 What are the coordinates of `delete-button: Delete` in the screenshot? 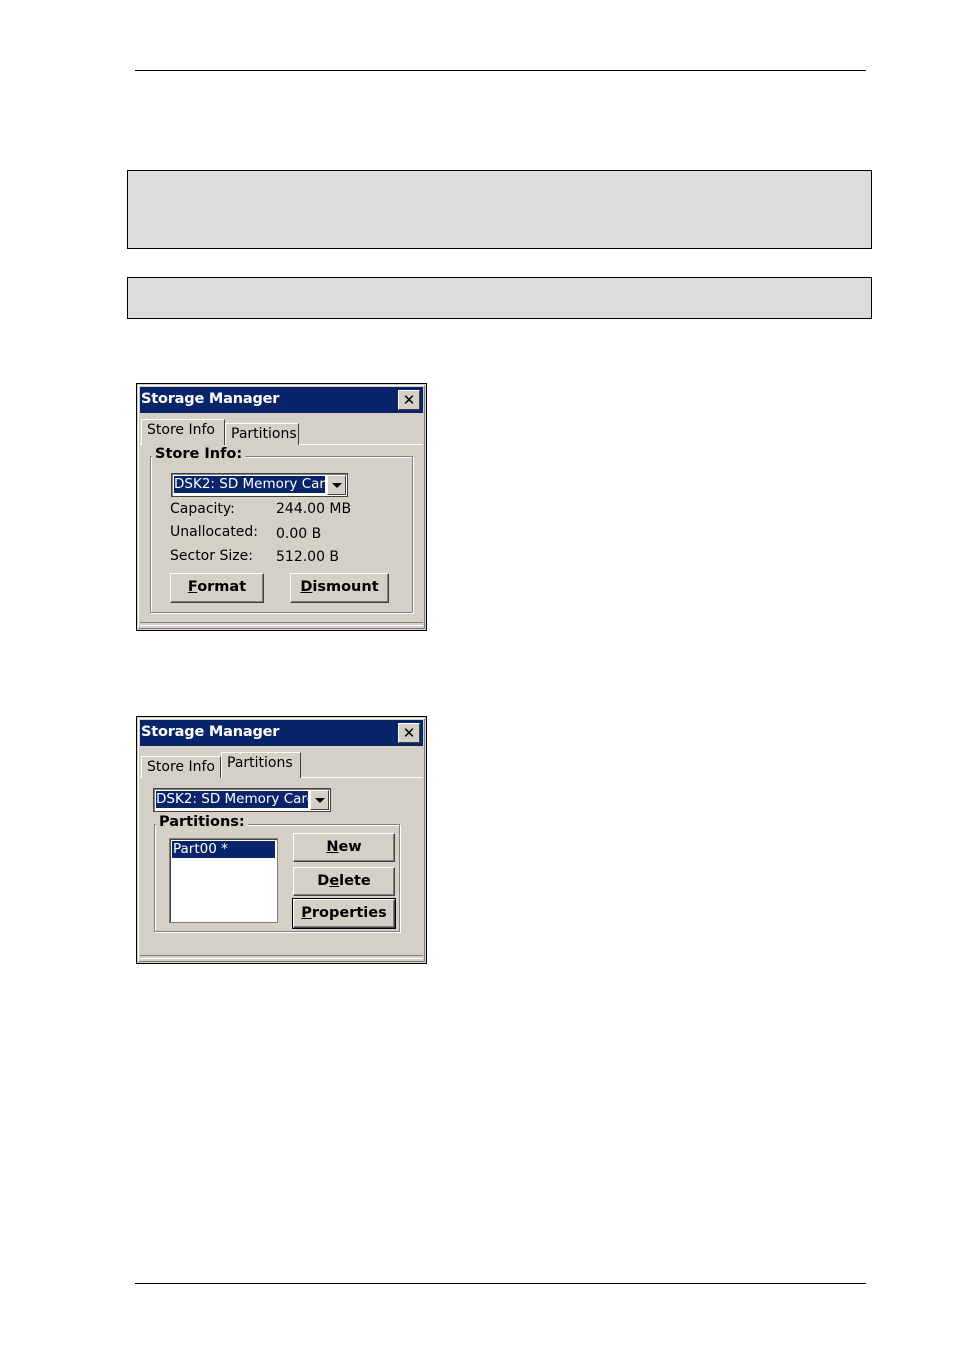 It's located at (344, 881).